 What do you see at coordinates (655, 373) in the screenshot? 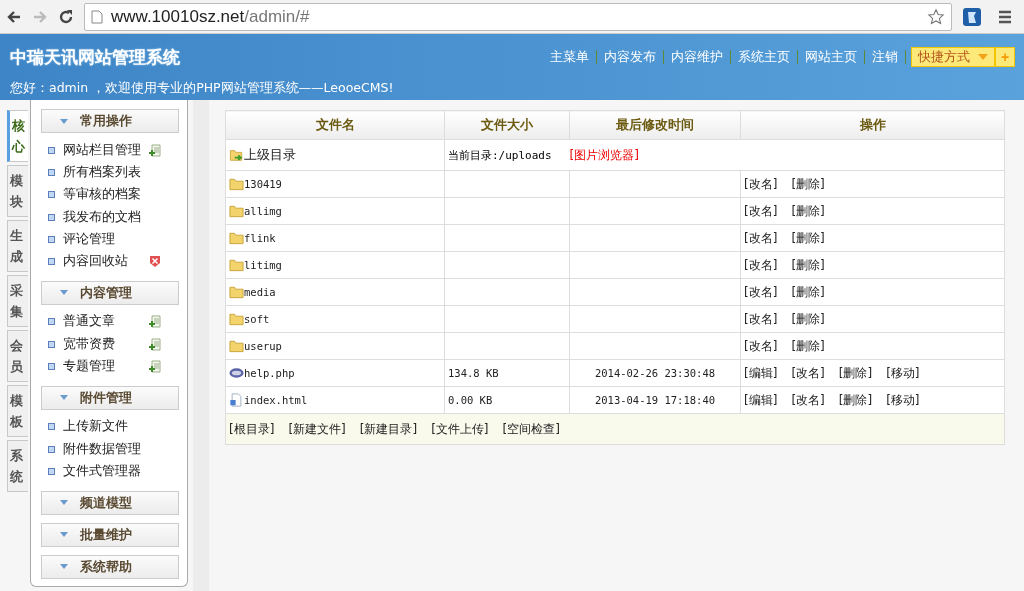
I see `modified-time: 2014-02-26 23:30:48` at bounding box center [655, 373].